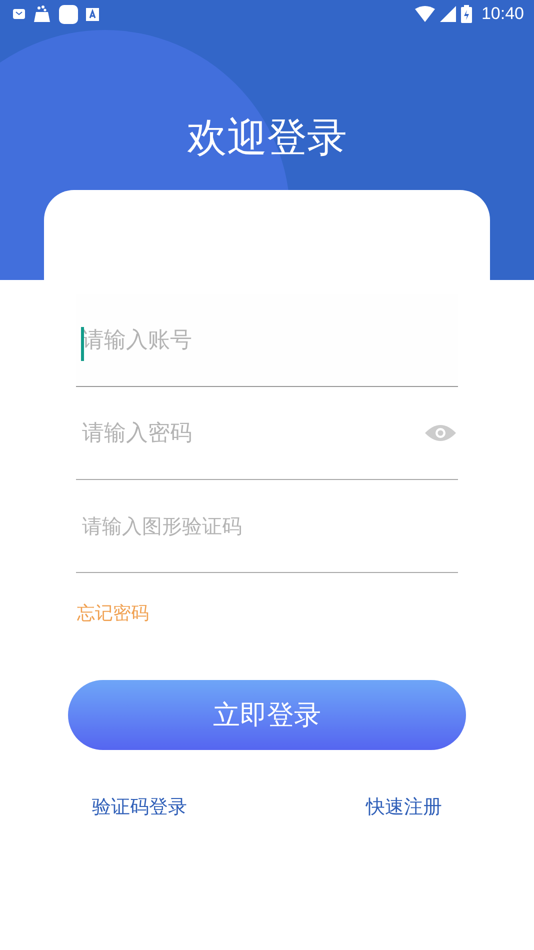 Image resolution: width=534 pixels, height=950 pixels. I want to click on password-field: 请输入密码, so click(267, 433).